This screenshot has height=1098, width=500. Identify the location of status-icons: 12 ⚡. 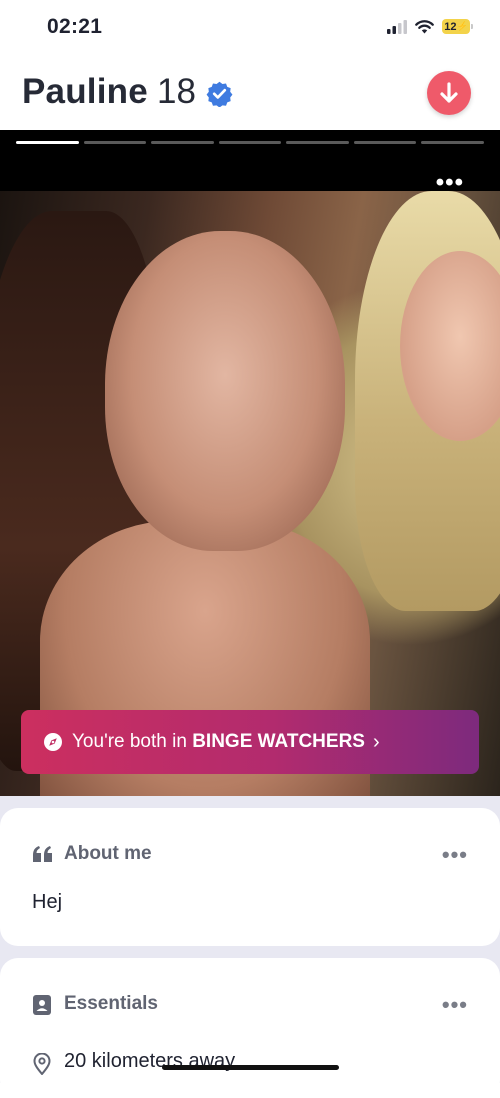
(430, 26).